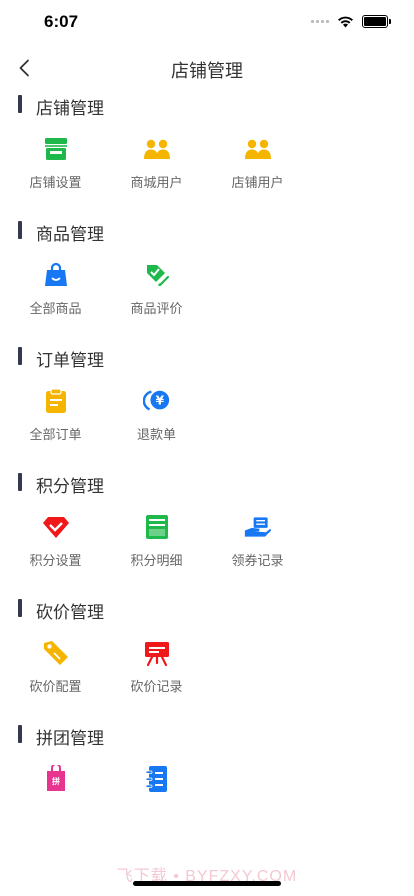  What do you see at coordinates (70, 234) in the screenshot?
I see `section-title: 商品管理` at bounding box center [70, 234].